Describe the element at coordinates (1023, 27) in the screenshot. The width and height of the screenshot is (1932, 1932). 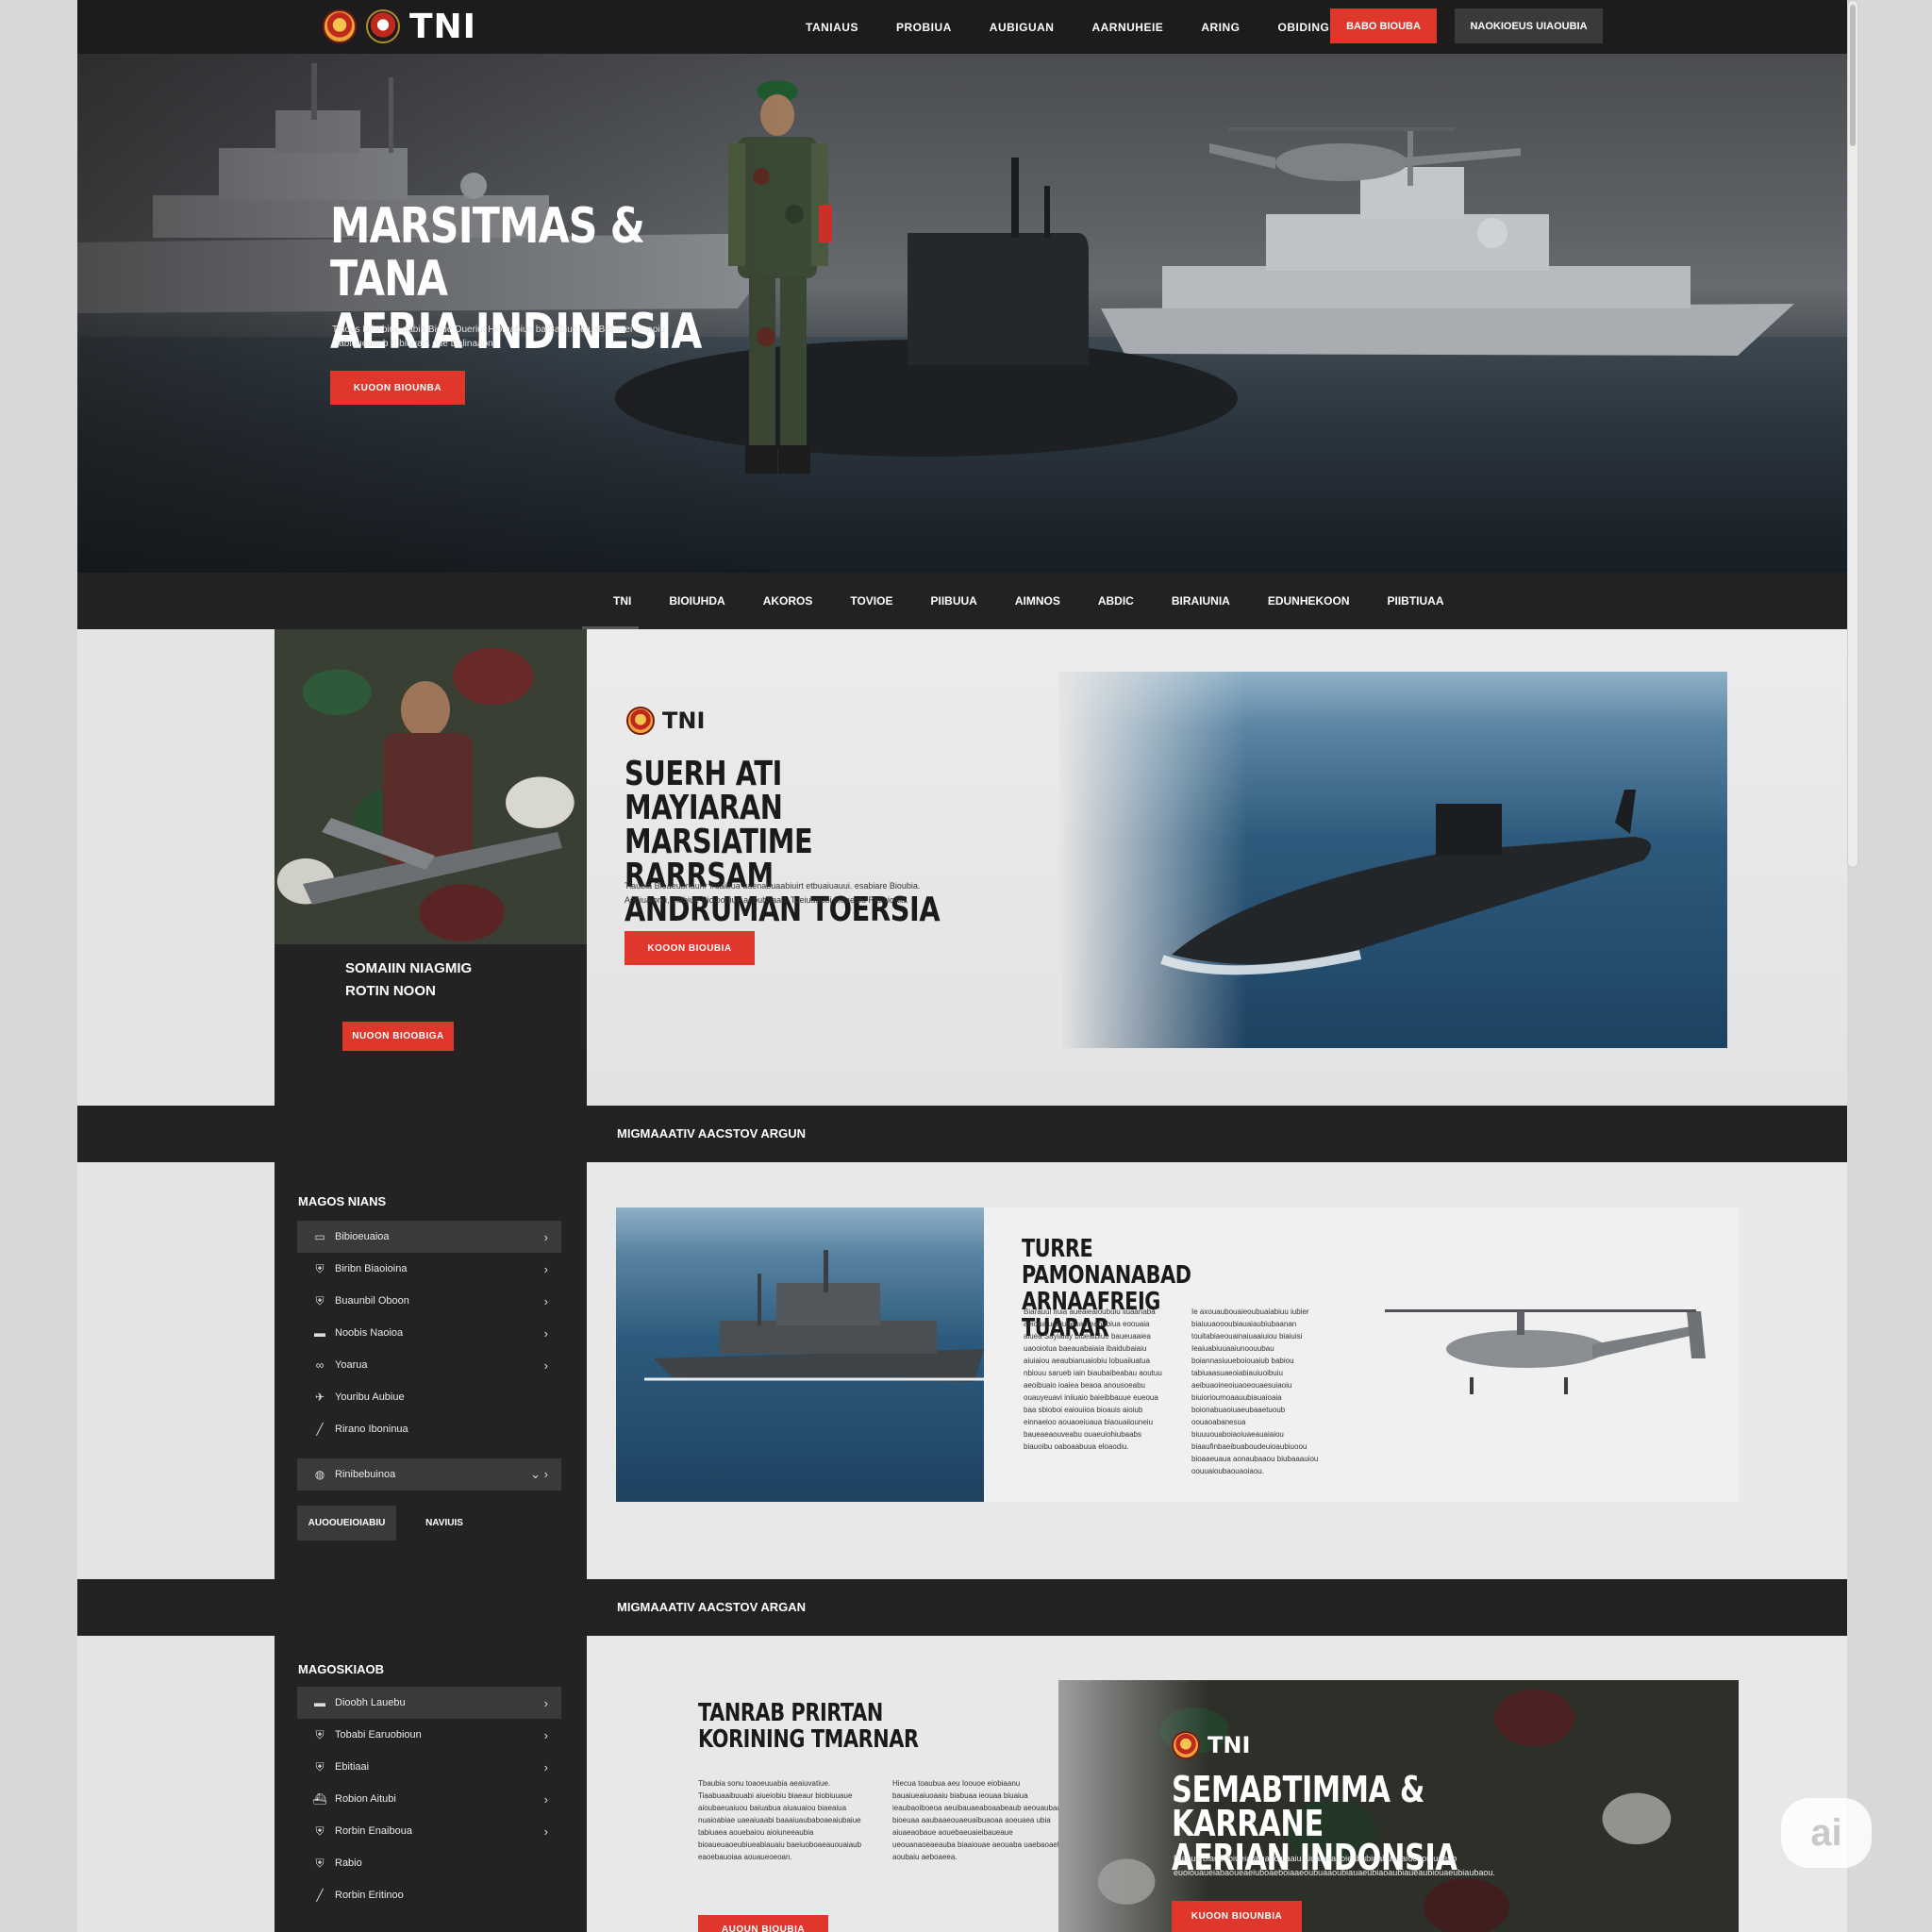
I see `nav-link: AUBIGUAN` at that location.